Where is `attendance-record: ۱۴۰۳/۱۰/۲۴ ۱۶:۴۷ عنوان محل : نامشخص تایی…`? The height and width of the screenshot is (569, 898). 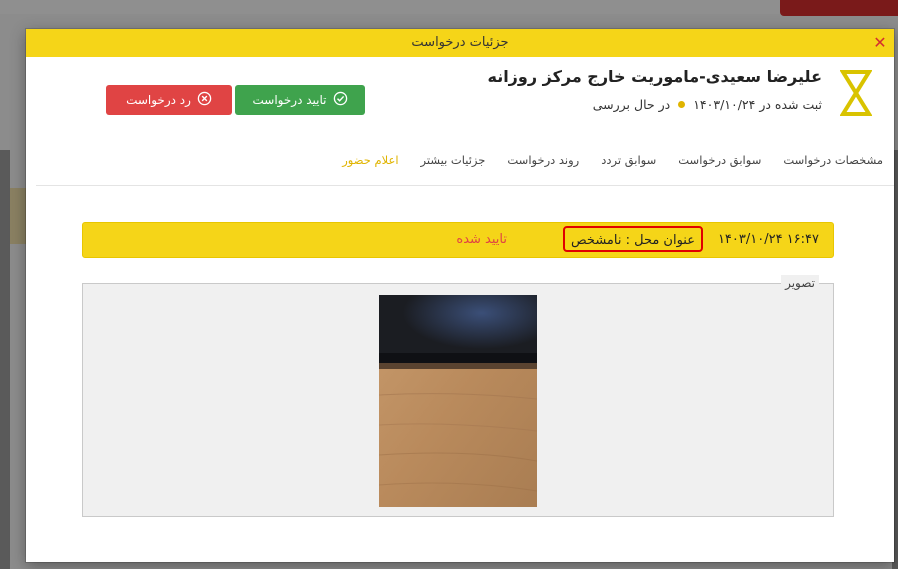
attendance-record: ۱۴۰۳/۱۰/۲۴ ۱۶:۴۷ عنوان محل : نامشخص تایی… is located at coordinates (458, 240).